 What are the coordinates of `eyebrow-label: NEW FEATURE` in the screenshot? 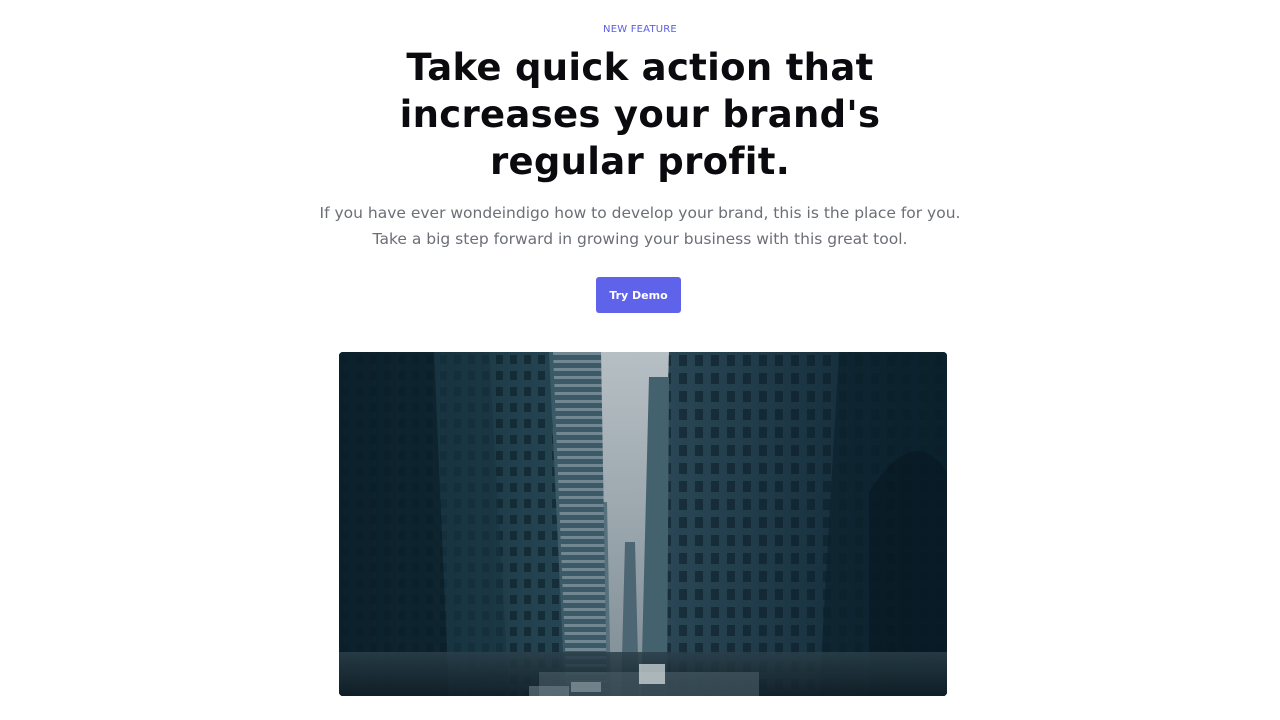 It's located at (640, 29).